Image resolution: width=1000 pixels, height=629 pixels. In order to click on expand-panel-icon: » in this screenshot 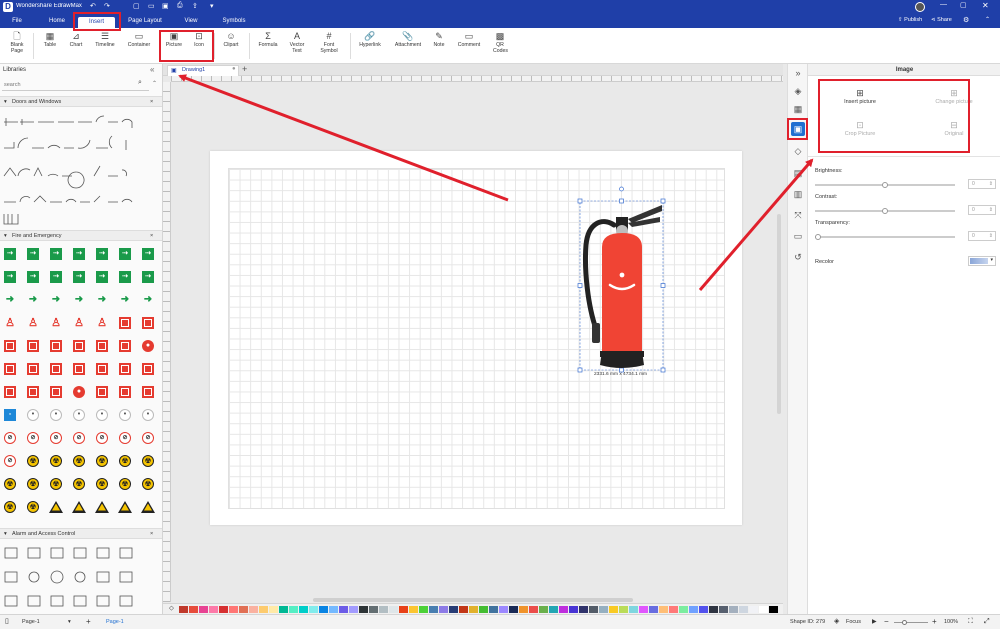, I will do `click(798, 73)`.